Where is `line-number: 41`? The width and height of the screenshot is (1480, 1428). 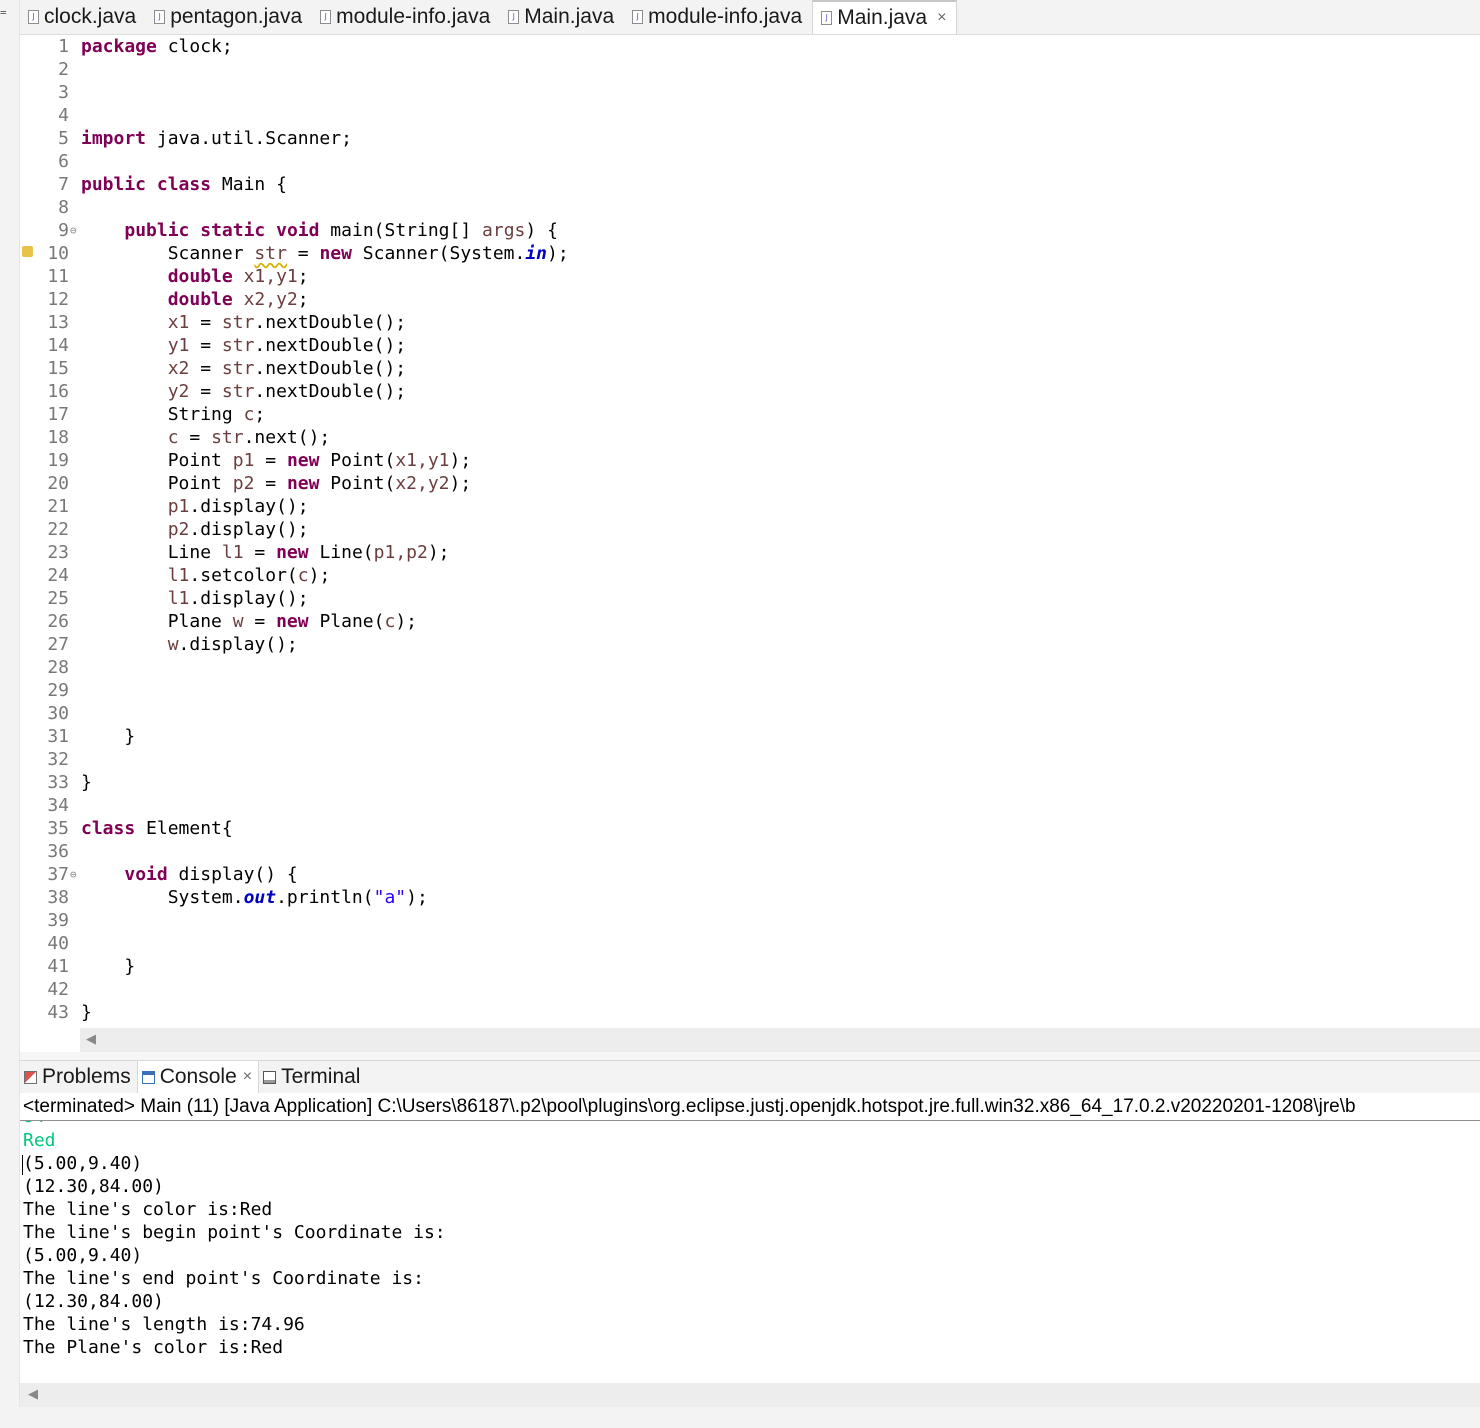
line-number: 41 is located at coordinates (58, 966).